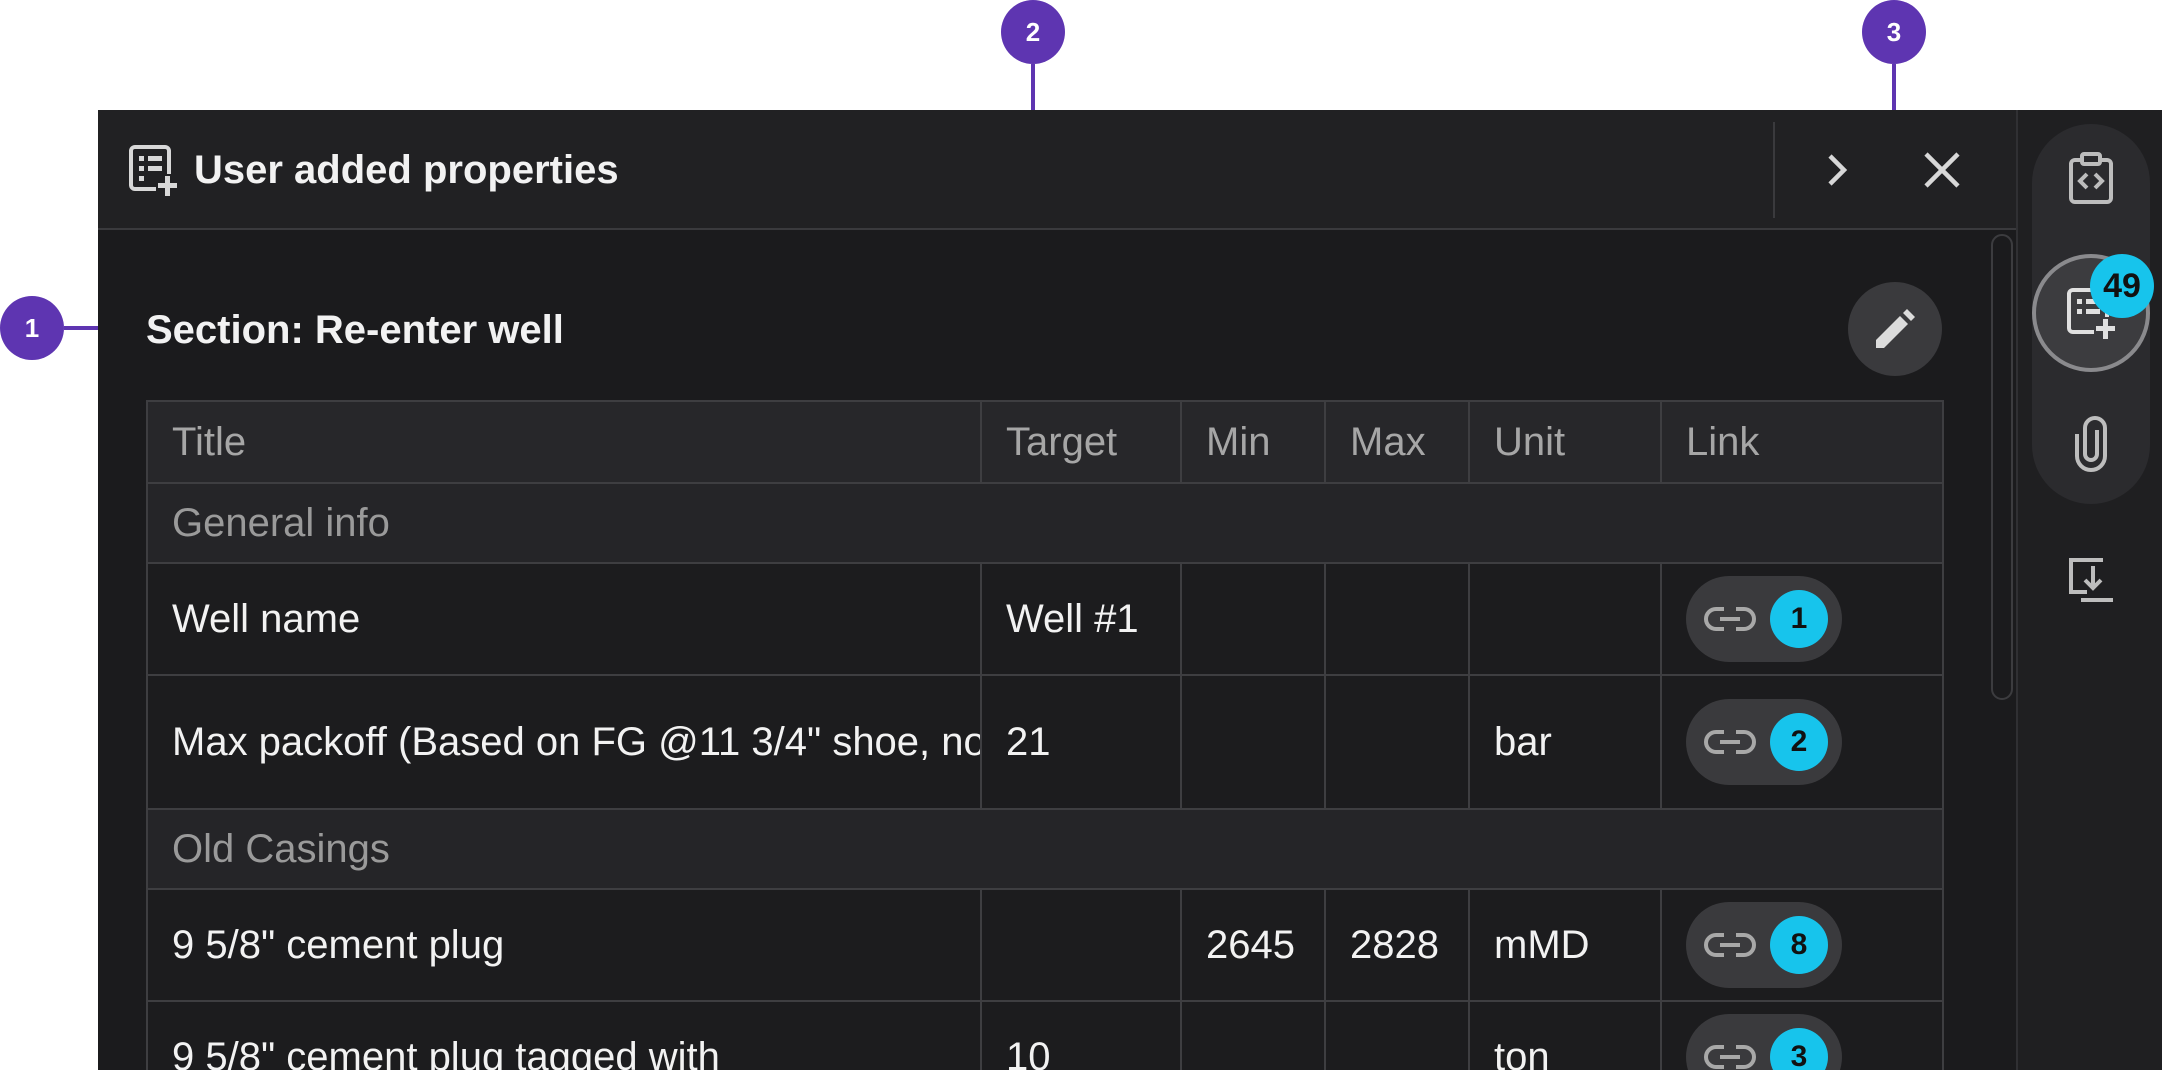 The image size is (2162, 1070). I want to click on cell-unit: ton, so click(1565, 1035).